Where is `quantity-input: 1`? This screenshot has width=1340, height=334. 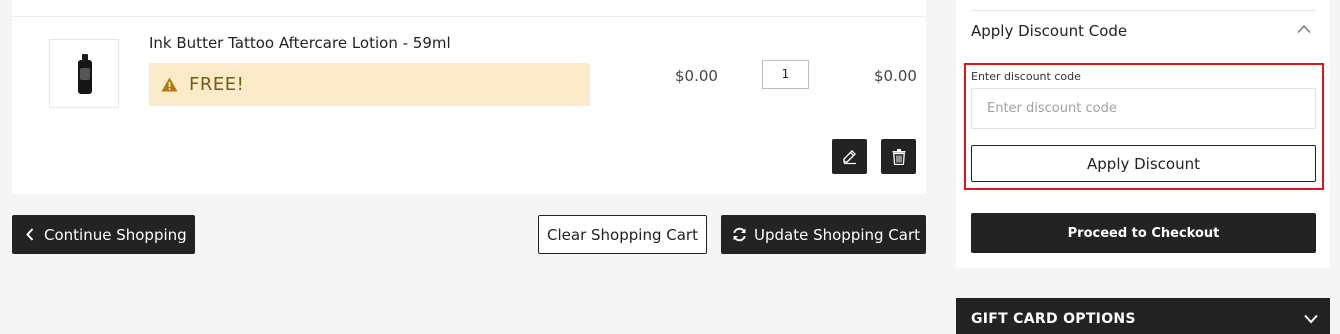 quantity-input: 1 is located at coordinates (785, 74).